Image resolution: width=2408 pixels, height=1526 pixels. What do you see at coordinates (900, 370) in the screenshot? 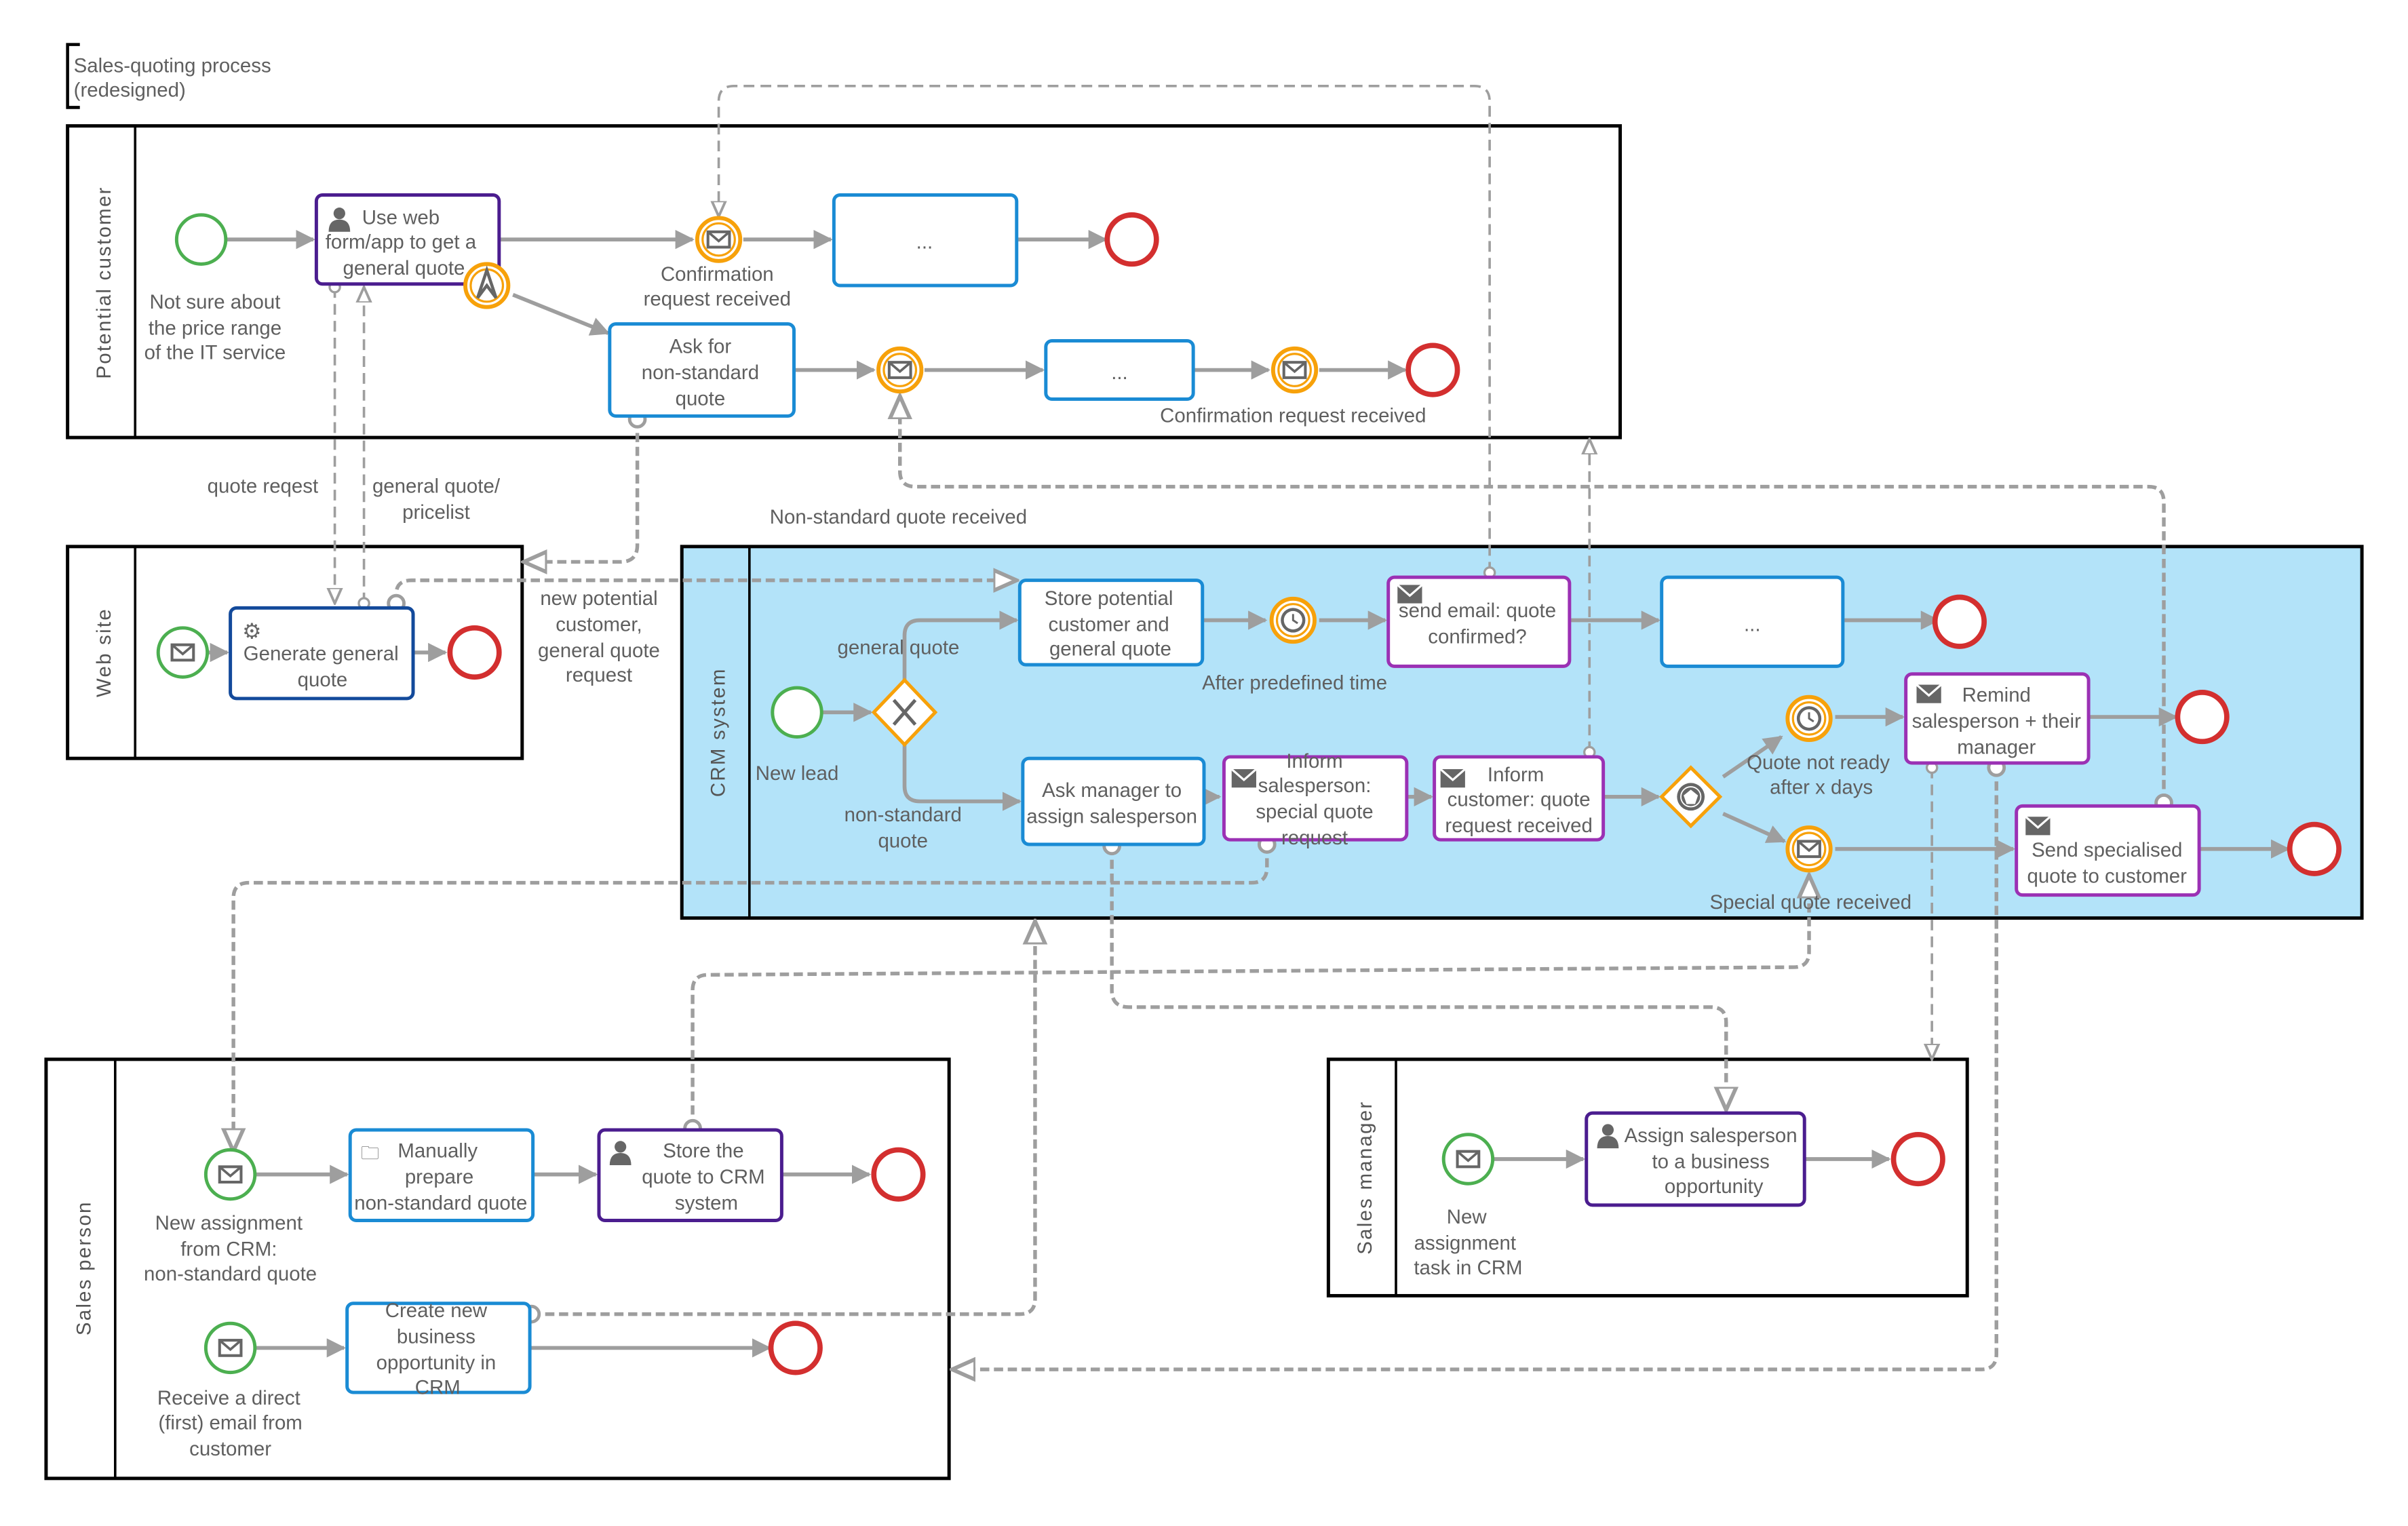
I see `event-nonstandard-received` at bounding box center [900, 370].